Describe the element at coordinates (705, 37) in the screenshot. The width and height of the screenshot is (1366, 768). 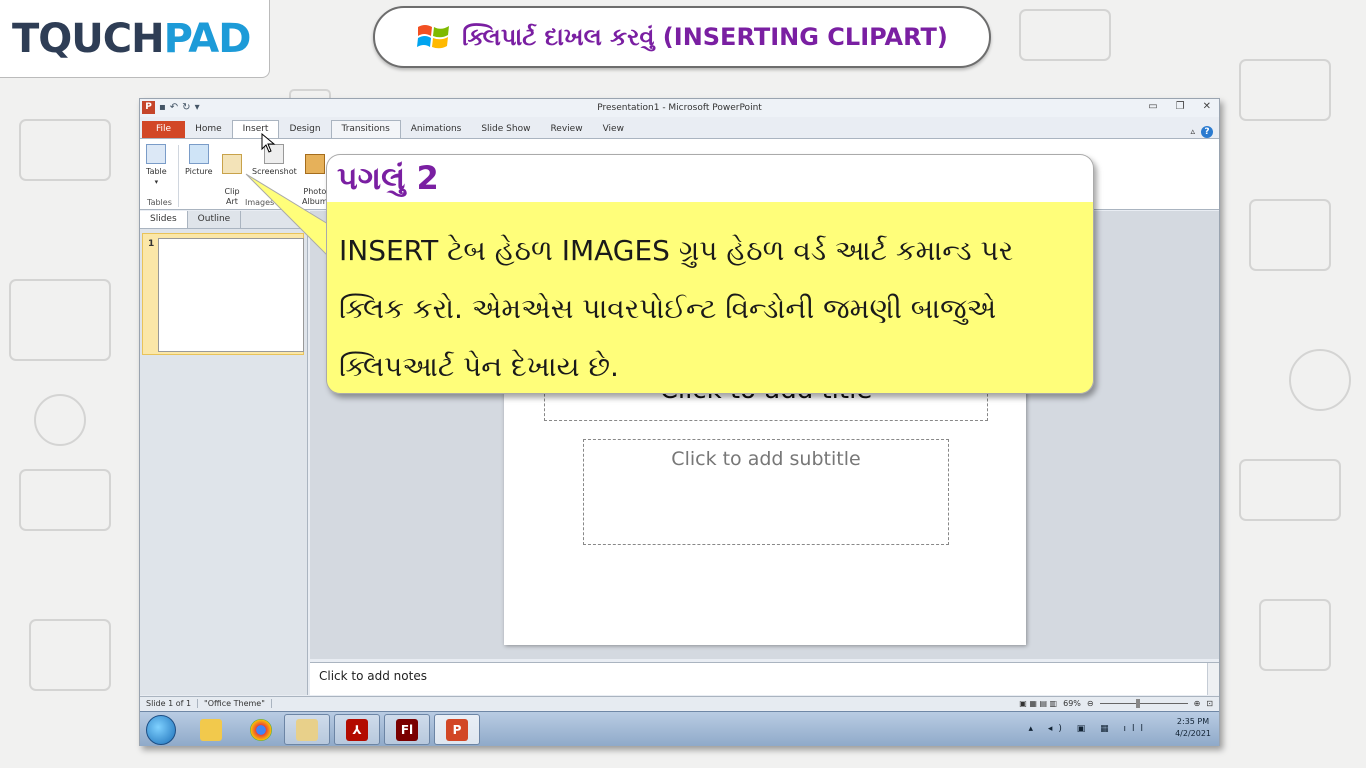
I see `lesson-title: ક્લિપાર્ટ દાખલ કરવું (INSERTING CLIPART)` at that location.